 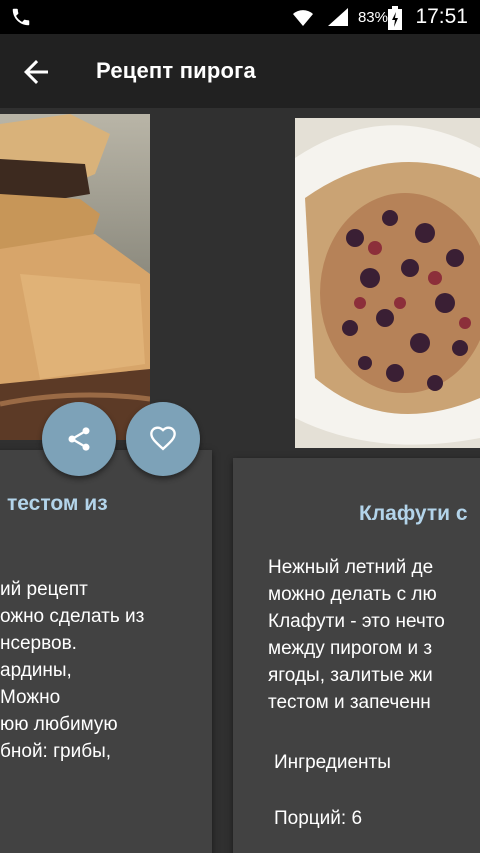 What do you see at coordinates (441, 16) in the screenshot?
I see `status-time: 17:51` at bounding box center [441, 16].